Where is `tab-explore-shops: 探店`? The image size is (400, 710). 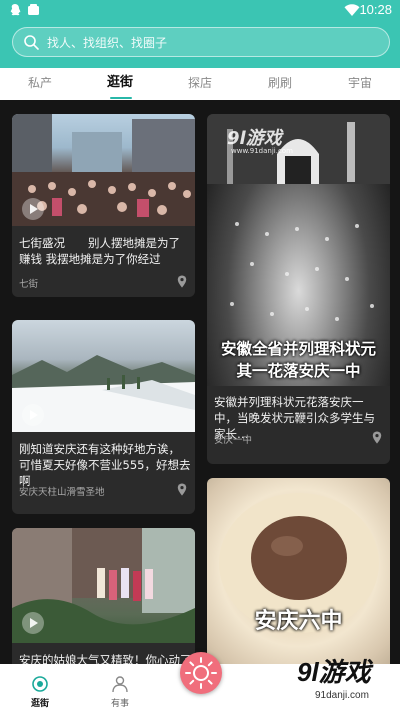
tab-explore-shops: 探店 is located at coordinates (200, 84).